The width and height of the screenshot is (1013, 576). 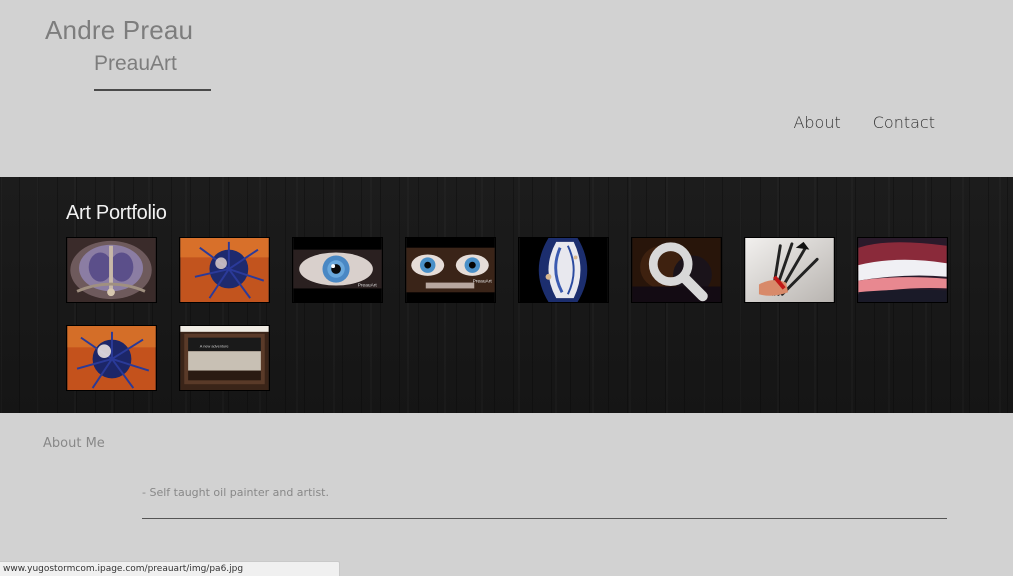 What do you see at coordinates (214, 345) in the screenshot?
I see `thumbnail-caption: A new adventure` at bounding box center [214, 345].